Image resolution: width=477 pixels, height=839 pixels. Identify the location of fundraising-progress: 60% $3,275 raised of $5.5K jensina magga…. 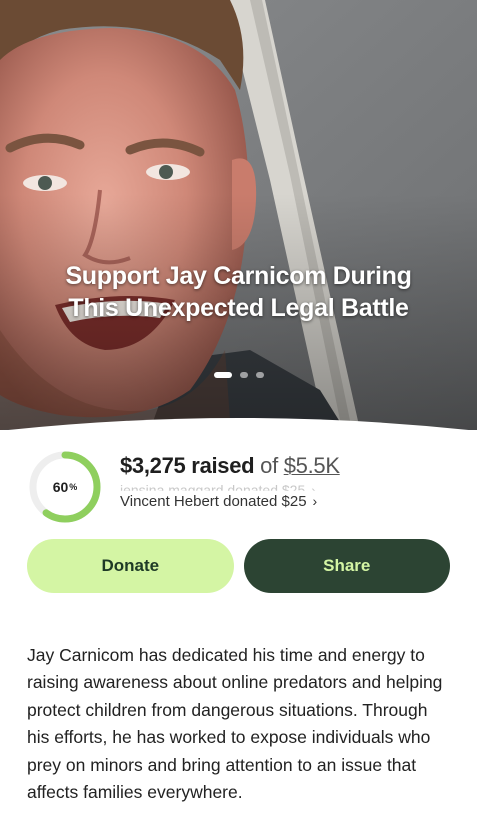
(238, 488).